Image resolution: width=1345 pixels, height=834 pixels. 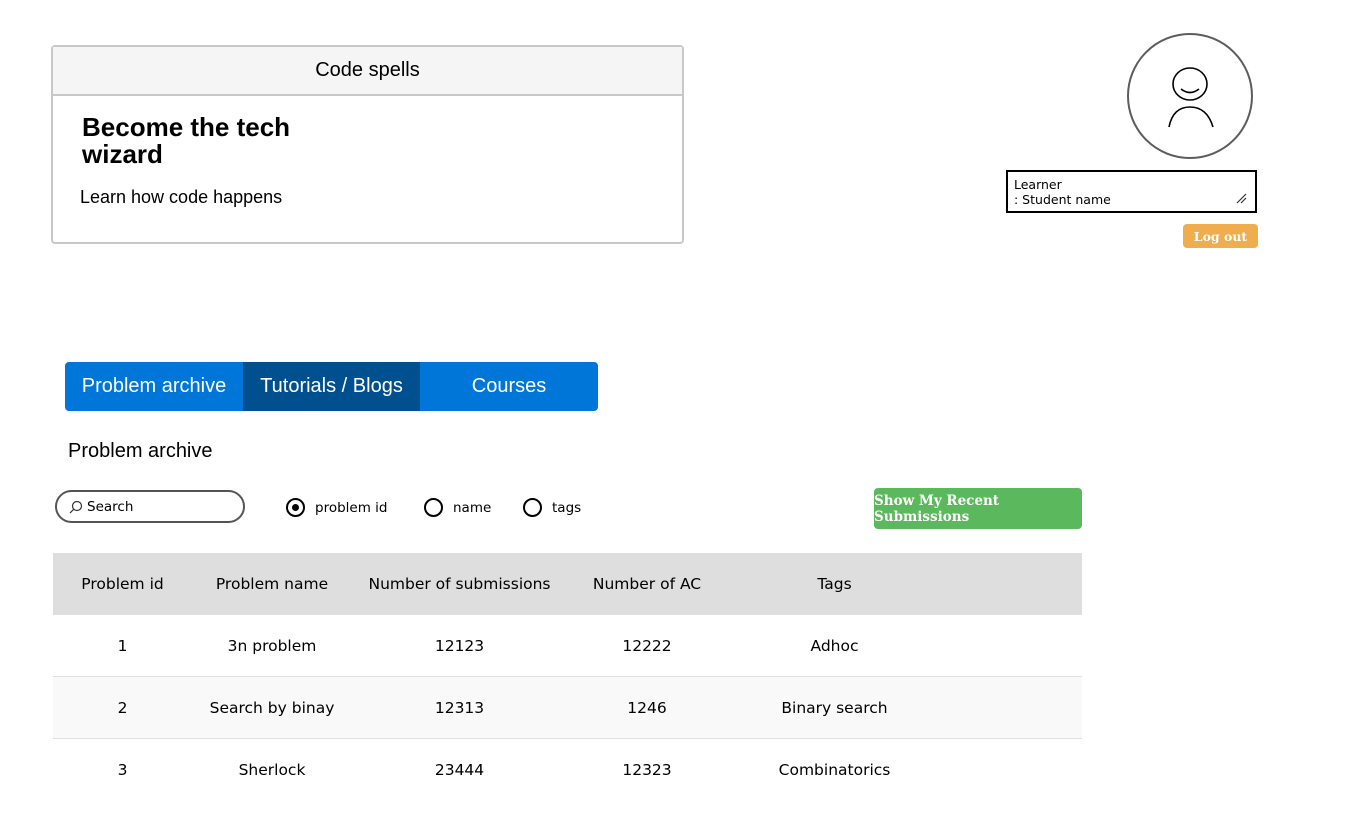 What do you see at coordinates (1220, 236) in the screenshot?
I see `logout-button: Log out` at bounding box center [1220, 236].